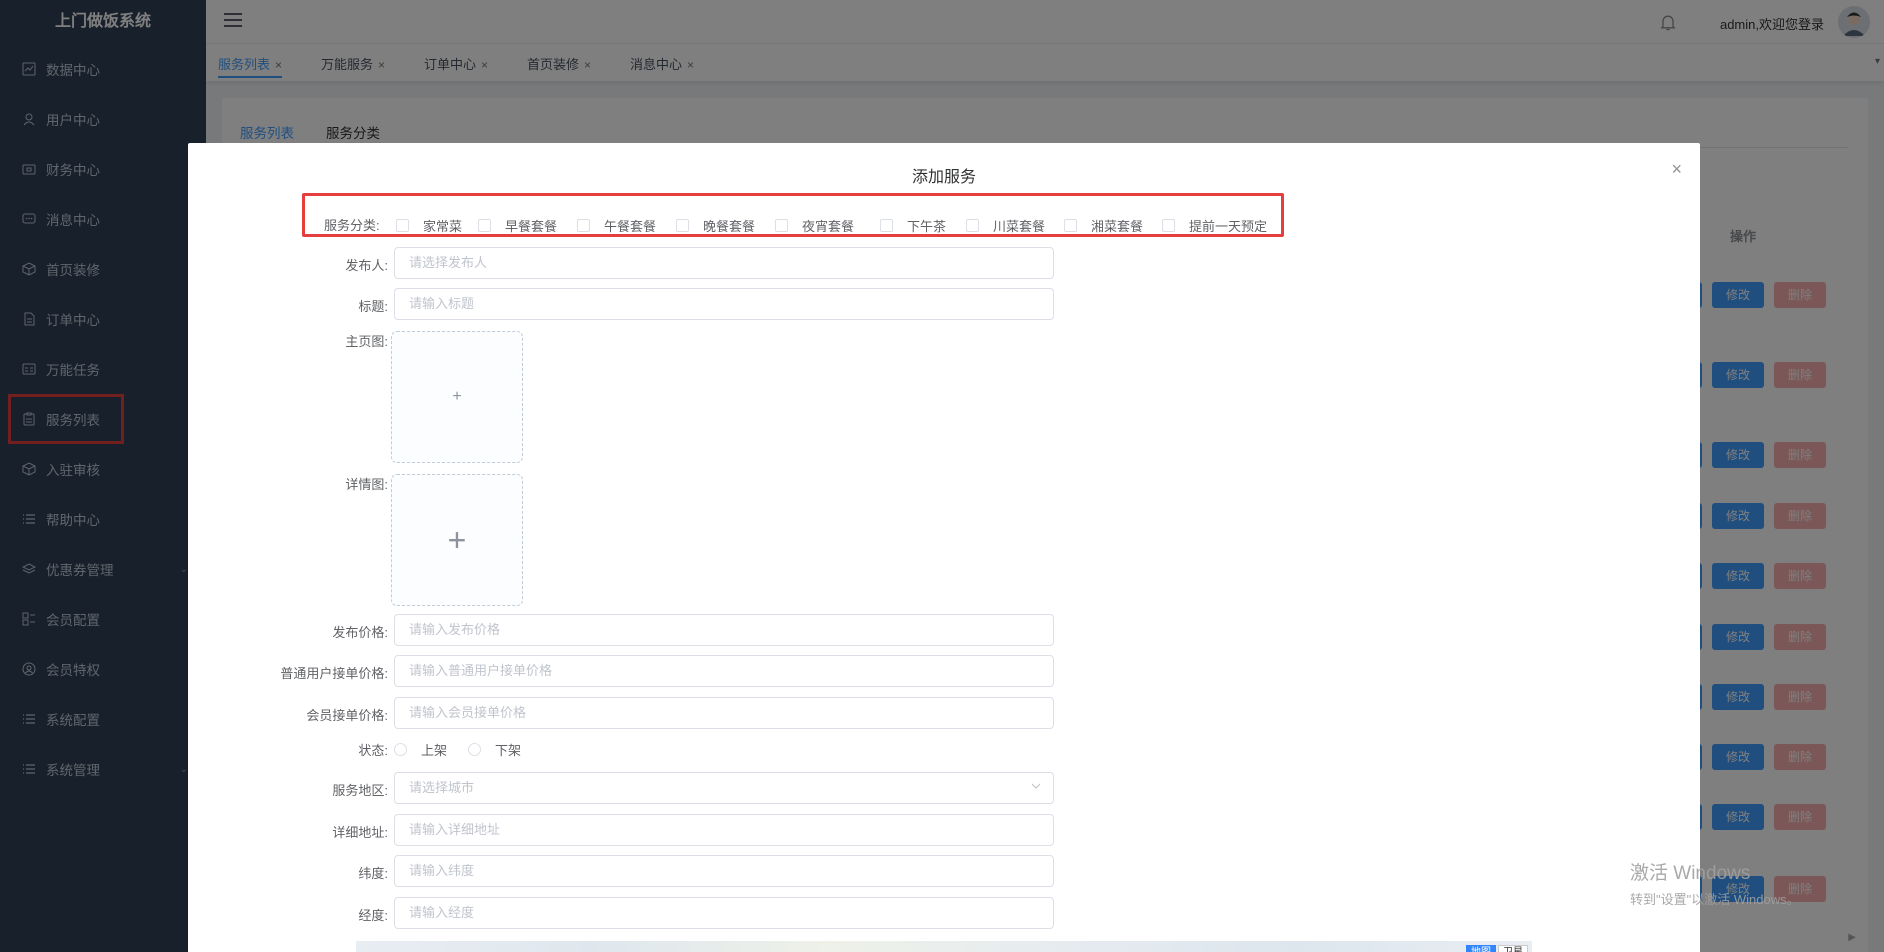 The width and height of the screenshot is (1884, 952). I want to click on latitude-label: 纬度:, so click(373, 873).